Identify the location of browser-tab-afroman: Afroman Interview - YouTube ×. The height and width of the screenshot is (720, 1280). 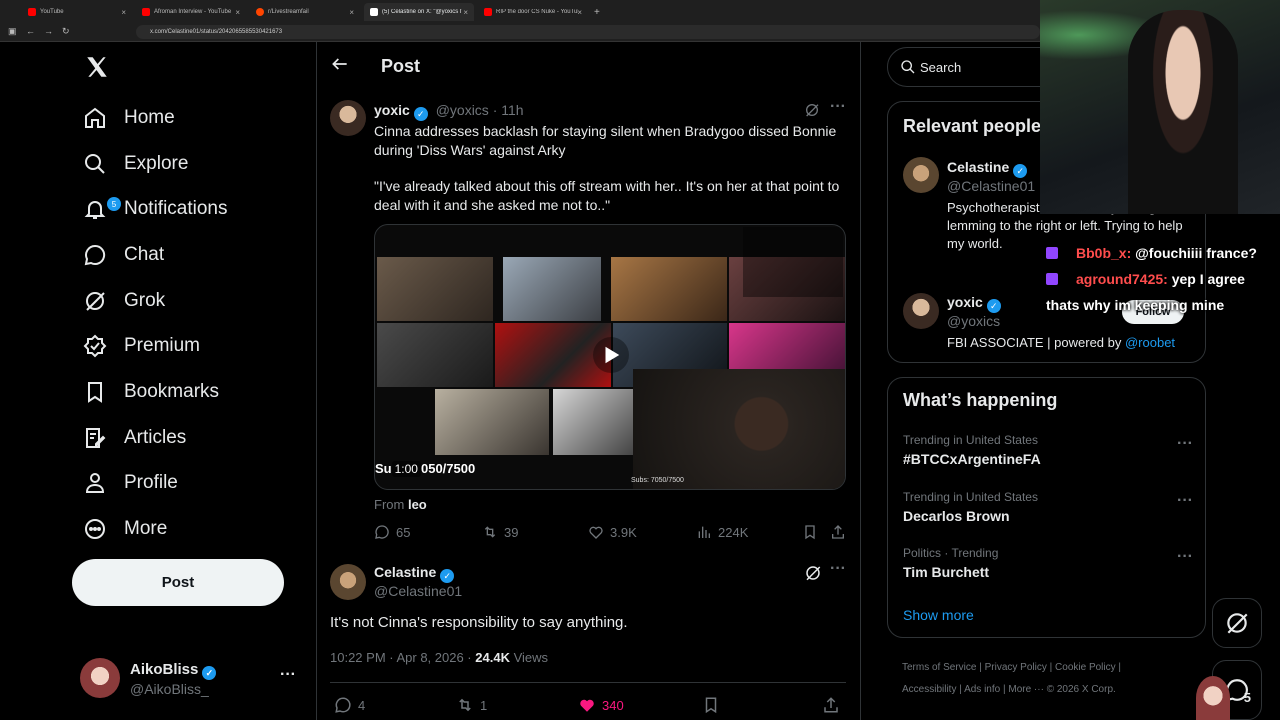
(191, 12).